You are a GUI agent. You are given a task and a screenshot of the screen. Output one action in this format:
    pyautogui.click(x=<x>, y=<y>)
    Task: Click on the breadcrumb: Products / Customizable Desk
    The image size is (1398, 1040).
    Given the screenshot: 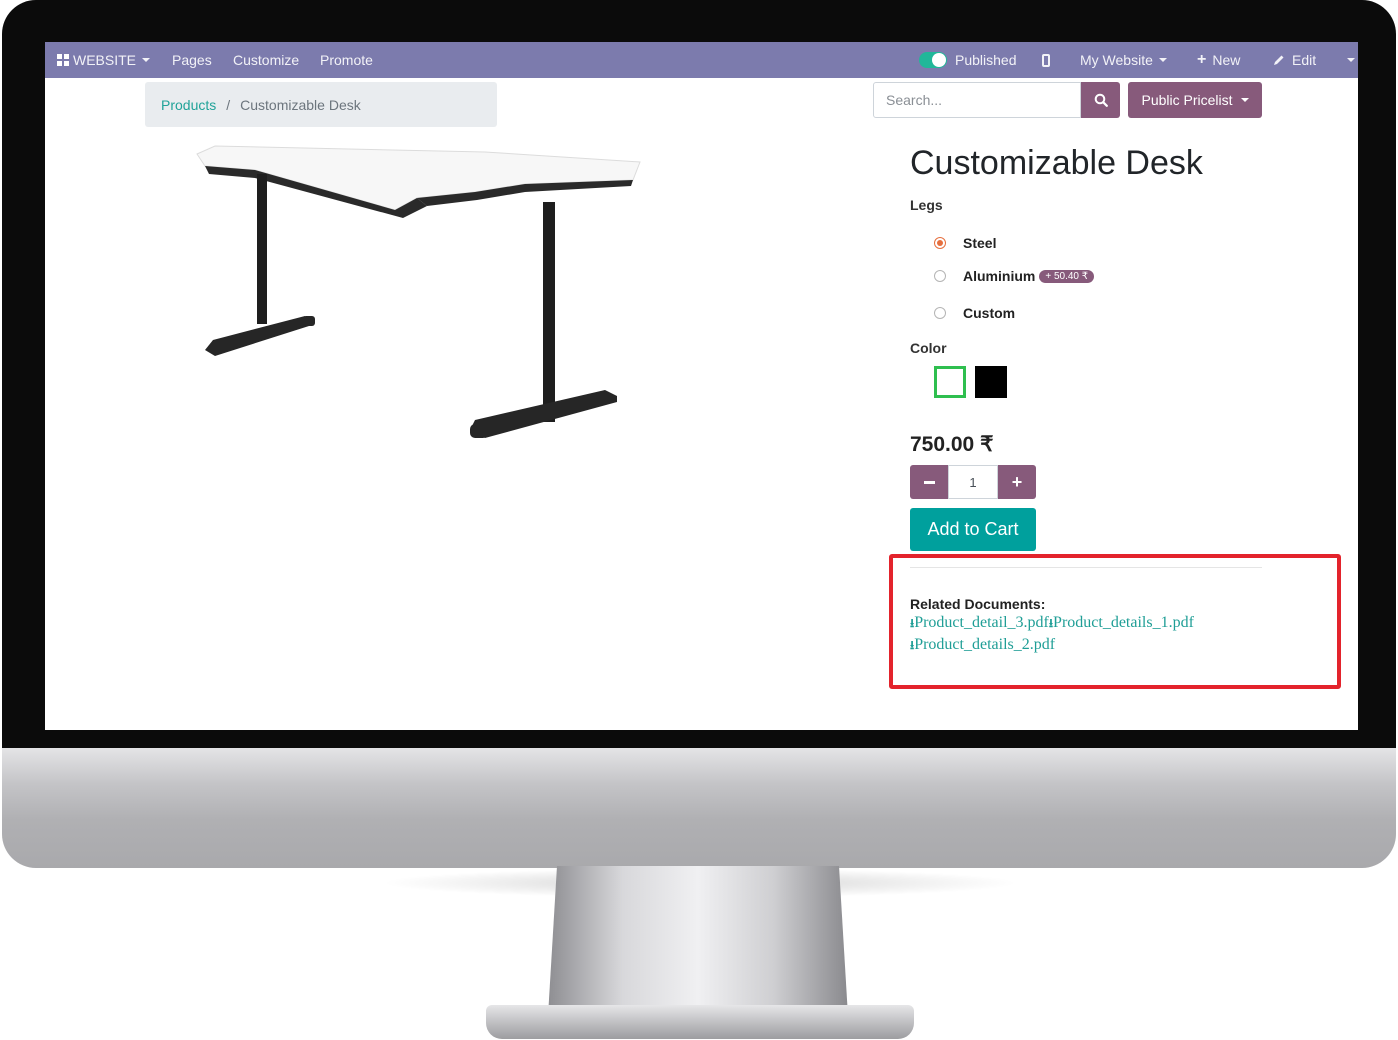 What is the action you would take?
    pyautogui.click(x=321, y=104)
    